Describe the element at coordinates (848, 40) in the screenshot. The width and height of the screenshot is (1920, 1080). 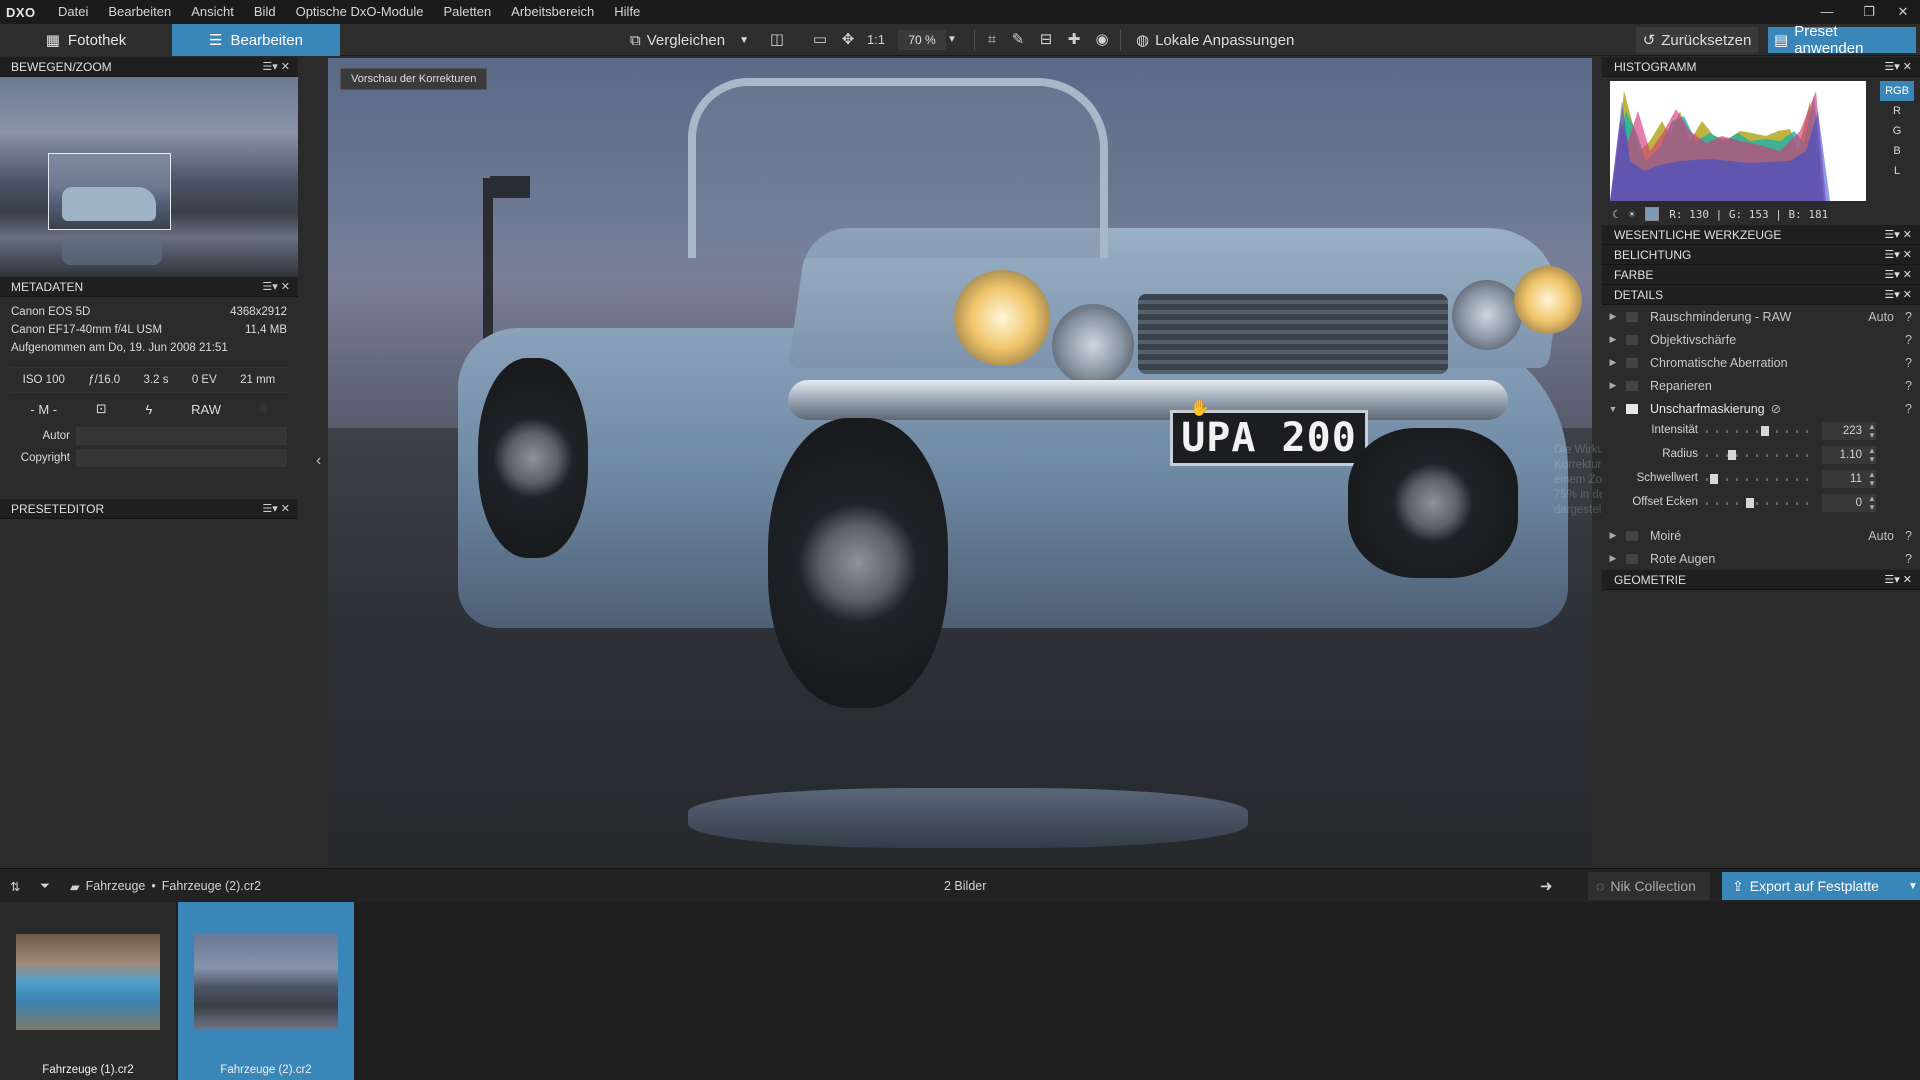
I see `move-icon: ✥` at that location.